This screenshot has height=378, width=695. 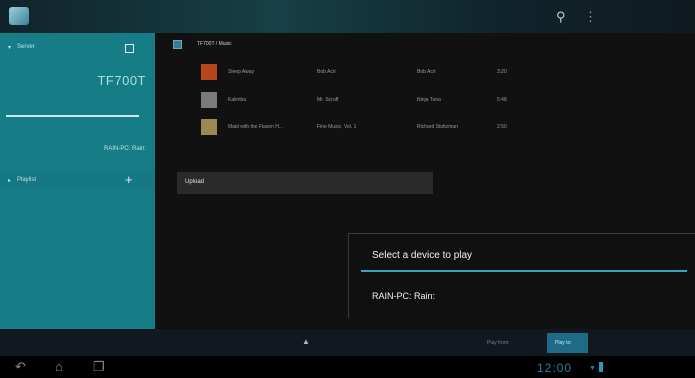 I want to click on home-icon: ⌂, so click(x=59, y=367).